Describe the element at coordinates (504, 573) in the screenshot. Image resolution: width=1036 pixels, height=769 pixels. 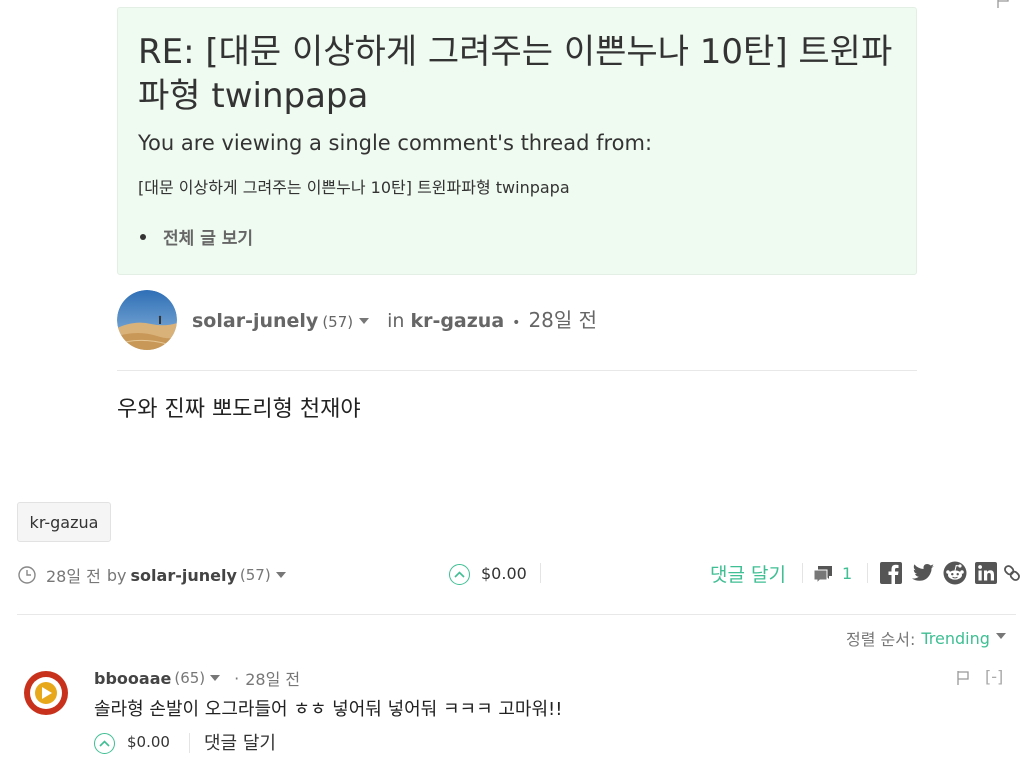
I see `payout-value: $0.00` at that location.